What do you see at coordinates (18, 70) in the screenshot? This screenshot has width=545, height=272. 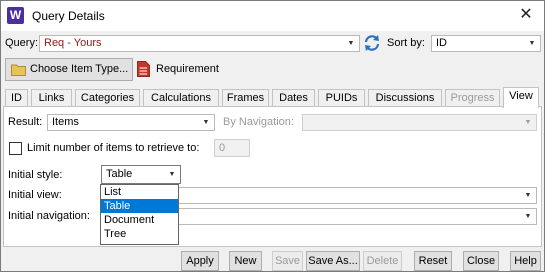 I see `folder-icon` at bounding box center [18, 70].